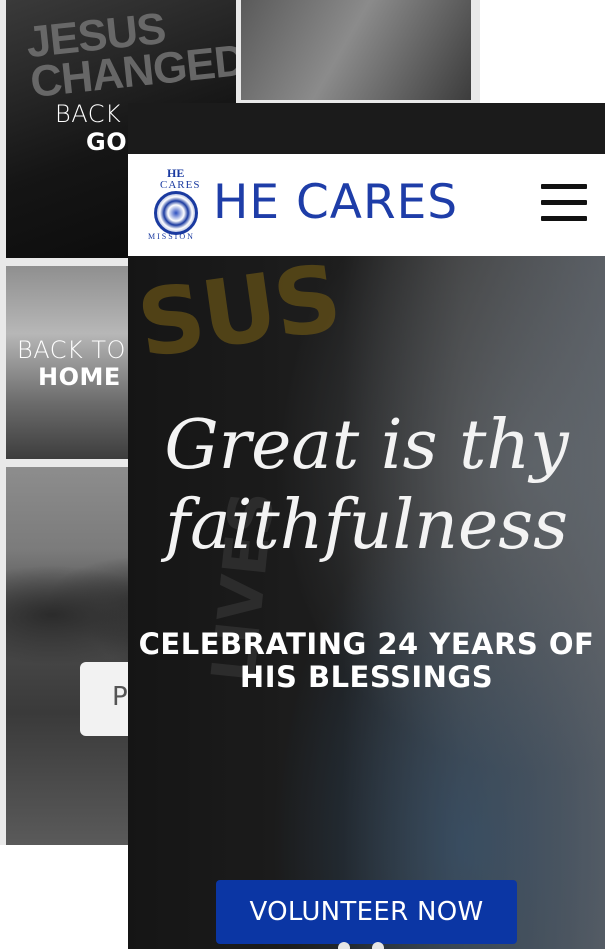  What do you see at coordinates (171, 236) in the screenshot?
I see `logo-mission-text: MISSION` at bounding box center [171, 236].